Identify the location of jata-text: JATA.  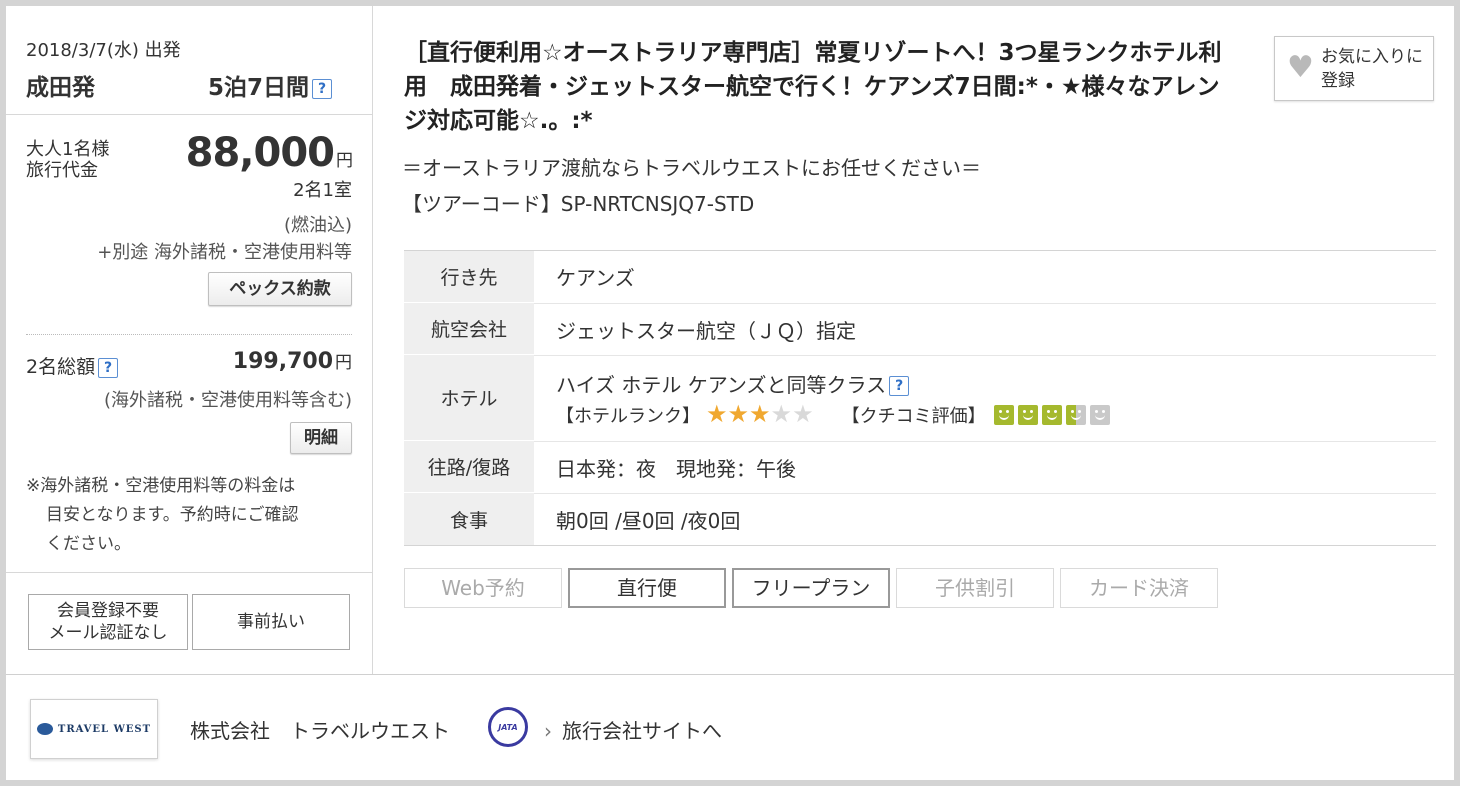
(508, 727).